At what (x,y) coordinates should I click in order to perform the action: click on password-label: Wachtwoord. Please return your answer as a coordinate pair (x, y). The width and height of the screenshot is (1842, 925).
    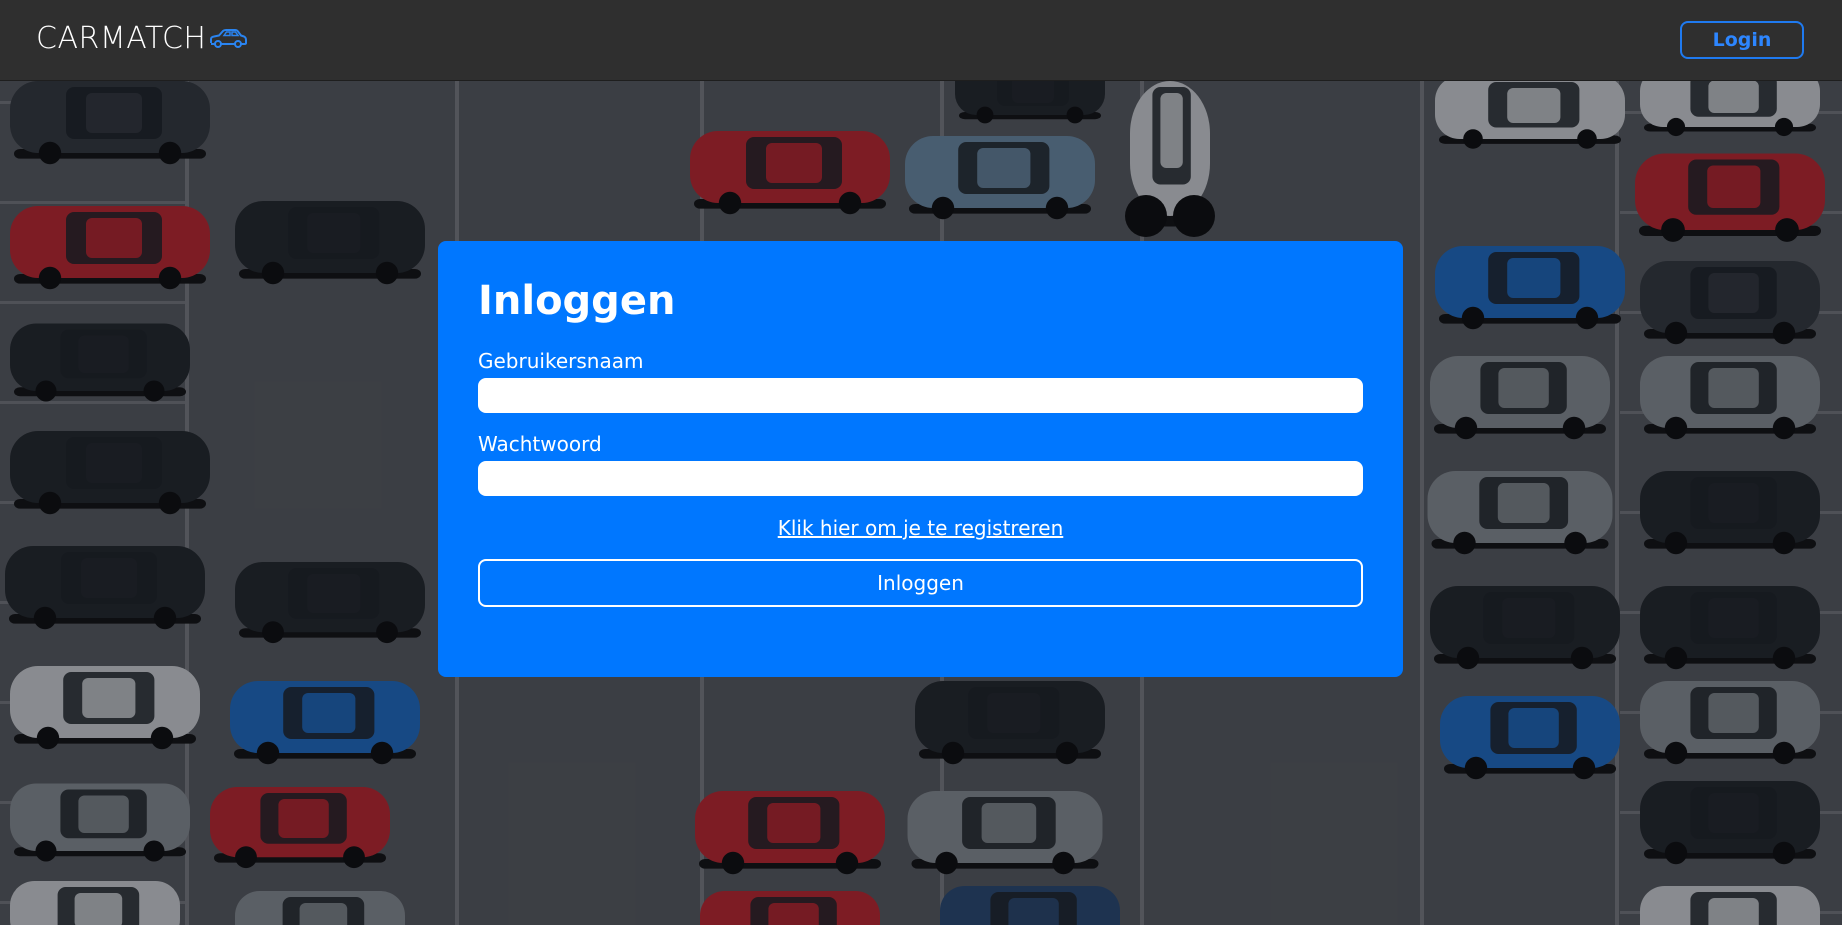
    Looking at the image, I should click on (540, 444).